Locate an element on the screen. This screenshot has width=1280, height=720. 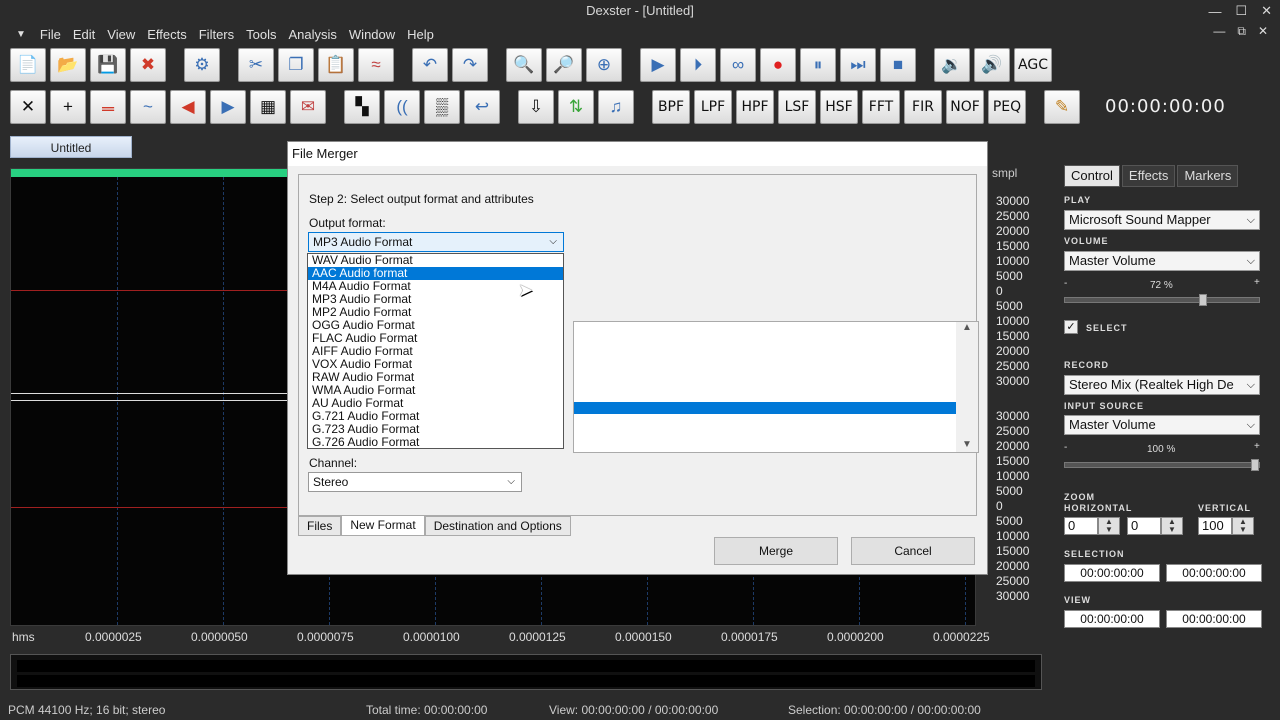
compressor-icon: ⇩ is located at coordinates (536, 107).